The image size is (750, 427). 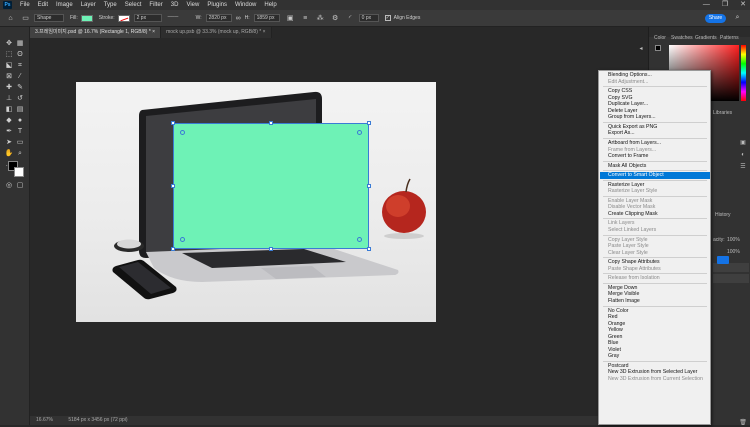 What do you see at coordinates (245, 5) in the screenshot?
I see `menu-window: Window` at bounding box center [245, 5].